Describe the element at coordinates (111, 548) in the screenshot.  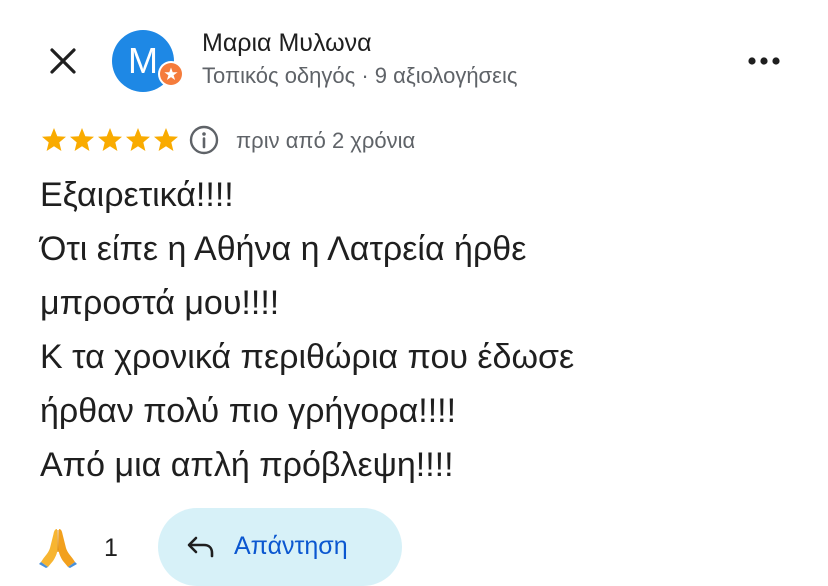
I see `reaction-count: 1` at that location.